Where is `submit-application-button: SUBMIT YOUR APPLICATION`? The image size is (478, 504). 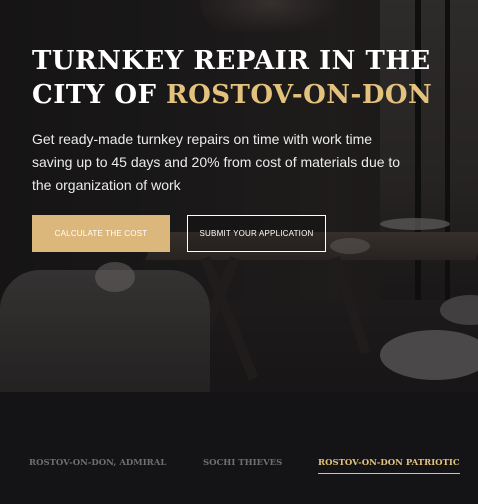
submit-application-button: SUBMIT YOUR APPLICATION is located at coordinates (256, 233).